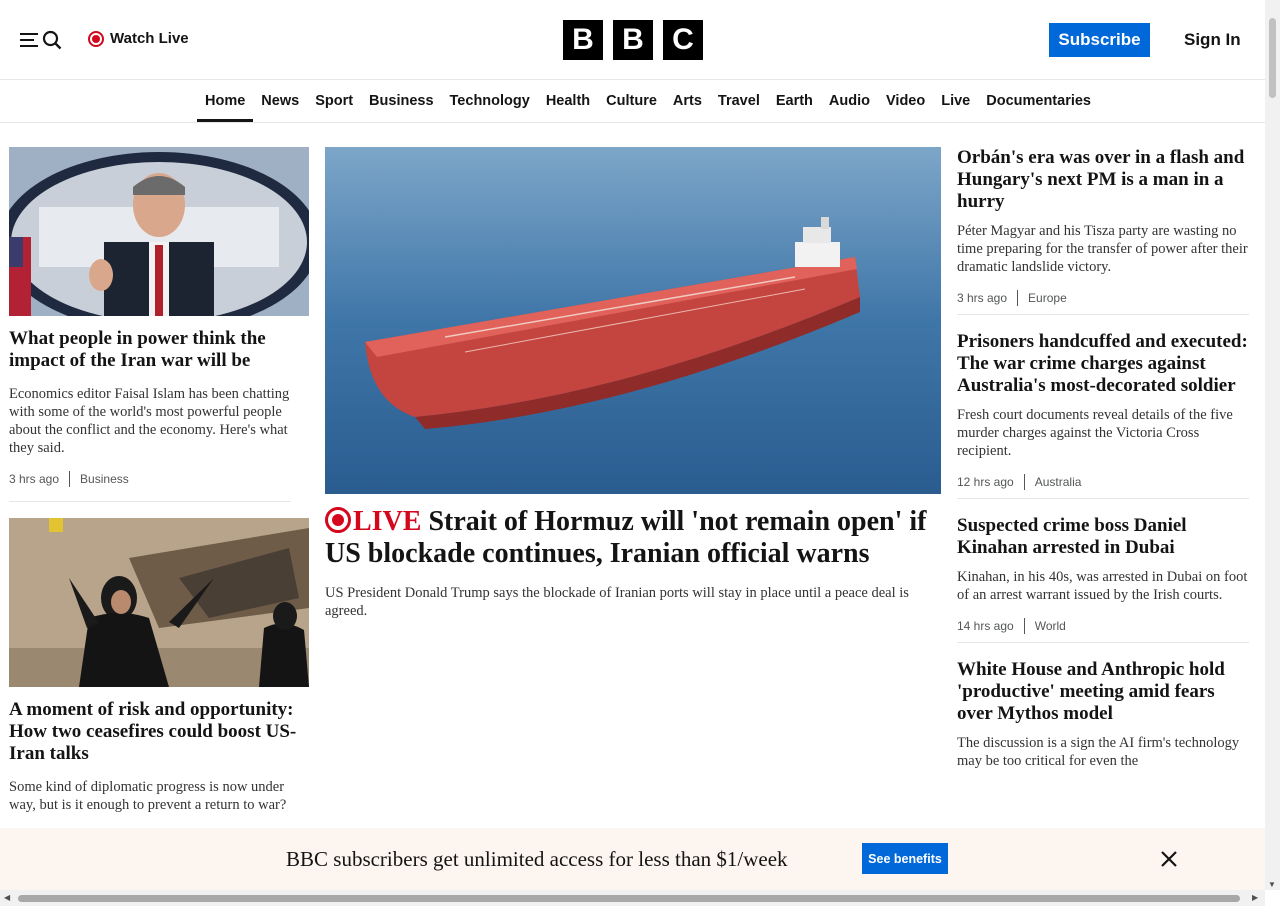 The width and height of the screenshot is (1280, 906). I want to click on story-meta: 3 hrs ago Business, so click(159, 479).